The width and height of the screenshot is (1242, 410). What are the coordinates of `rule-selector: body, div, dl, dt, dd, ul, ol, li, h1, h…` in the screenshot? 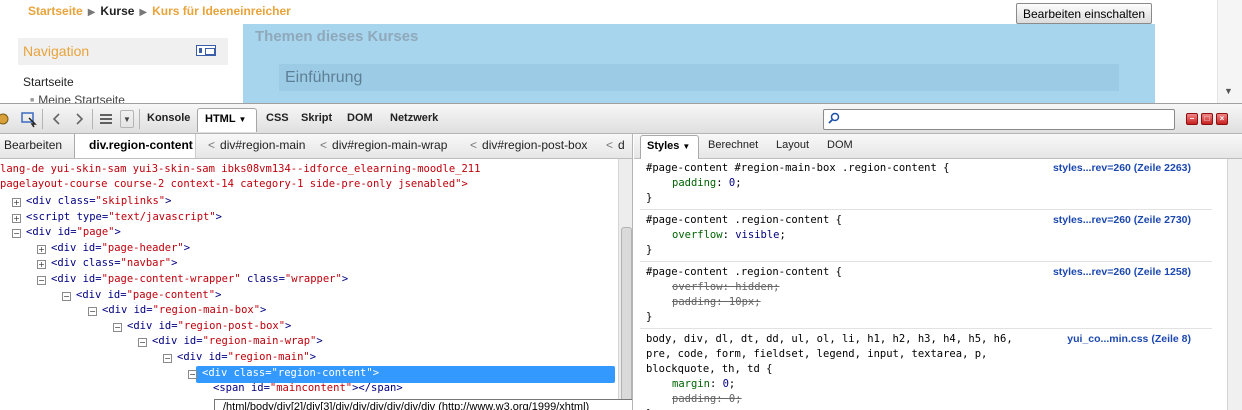 It's located at (829, 339).